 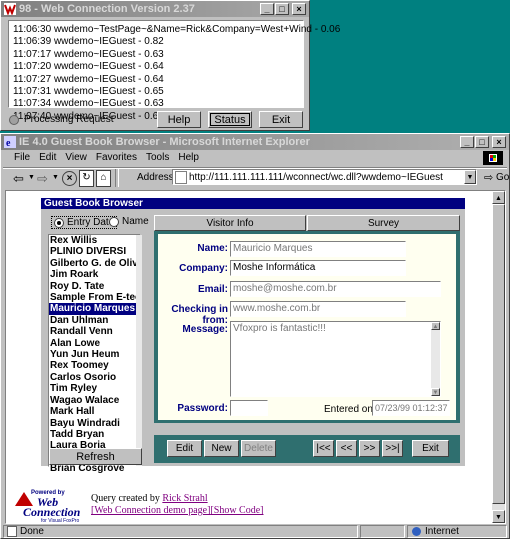 I want to click on refresh-button: Refresh, so click(x=95, y=456).